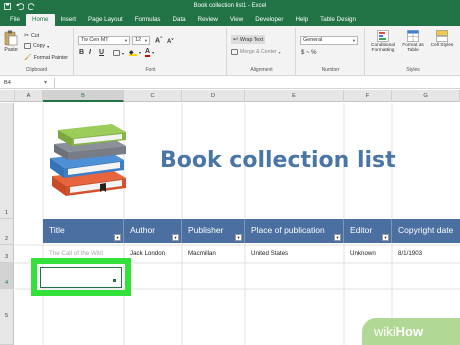  Describe the element at coordinates (213, 231) in the screenshot. I see `header-publisher: Publisher ▾` at that location.